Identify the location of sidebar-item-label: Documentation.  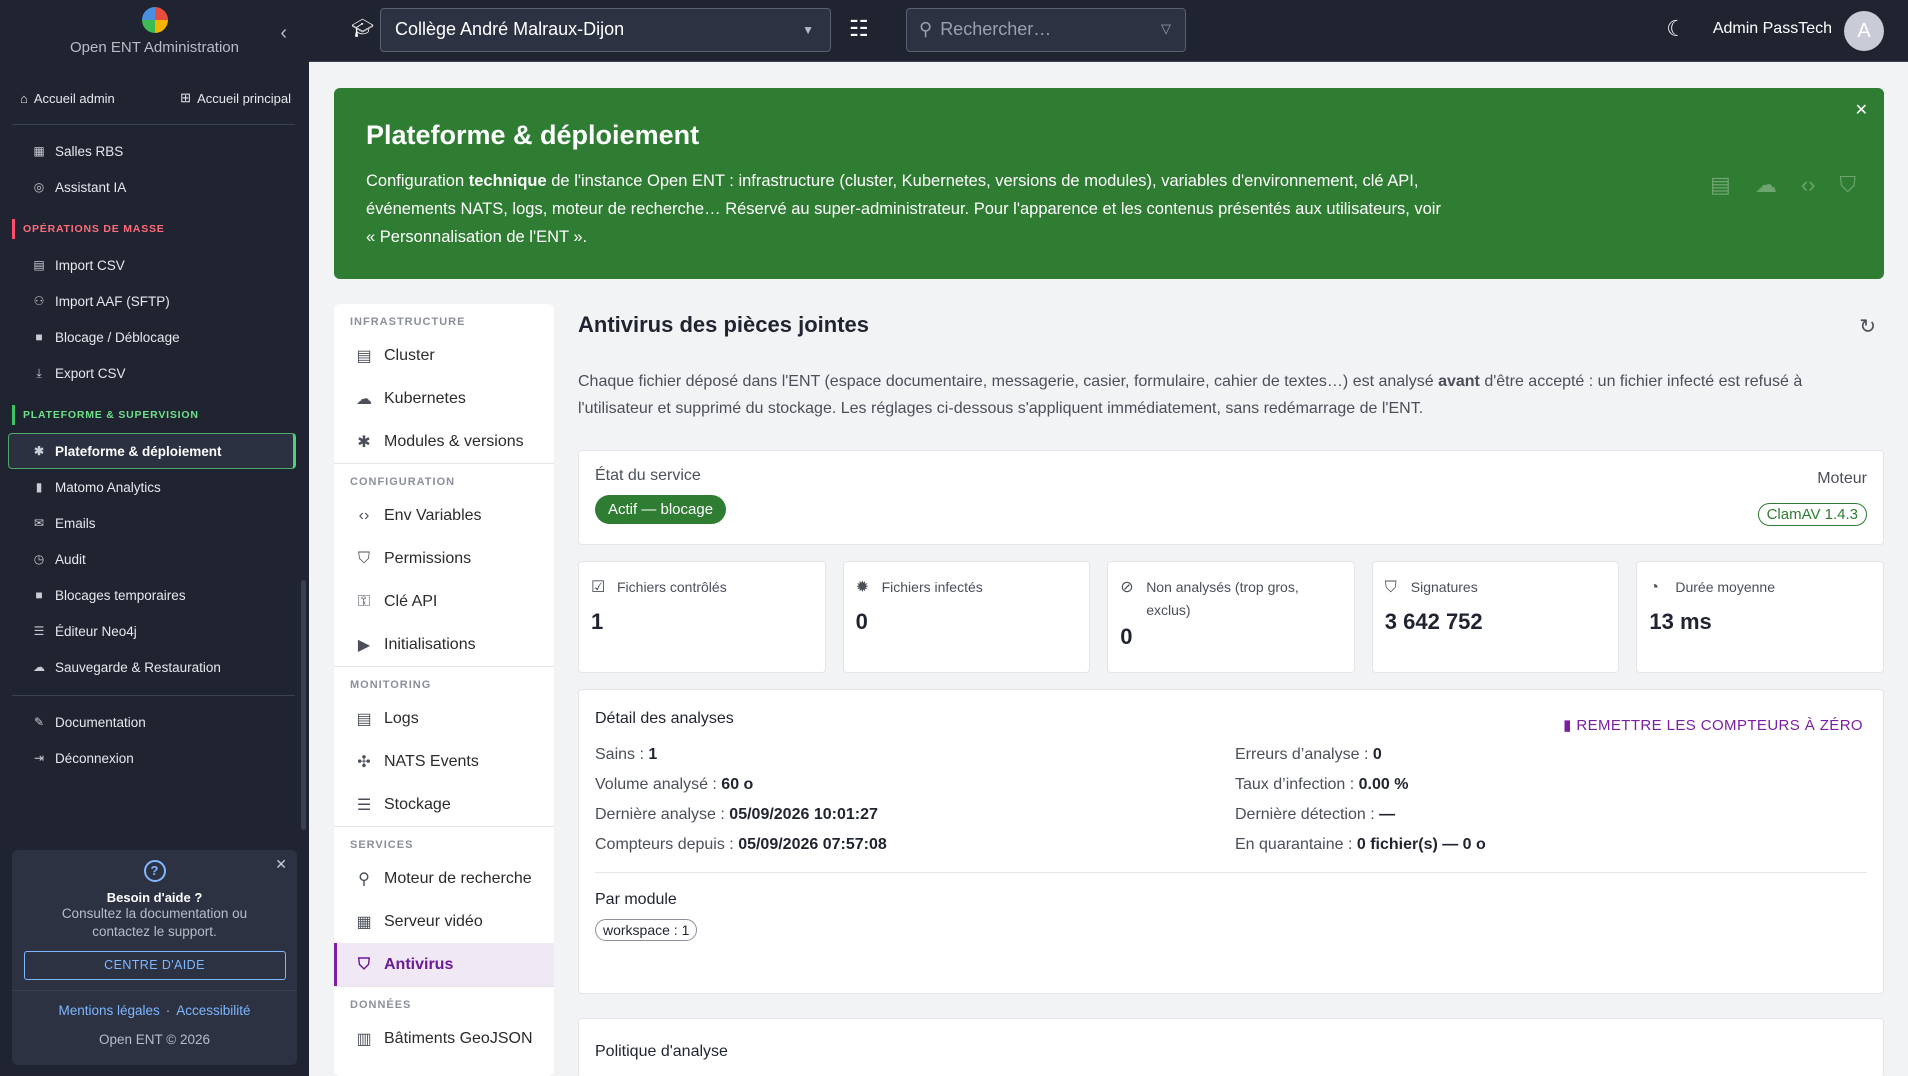
(100, 722).